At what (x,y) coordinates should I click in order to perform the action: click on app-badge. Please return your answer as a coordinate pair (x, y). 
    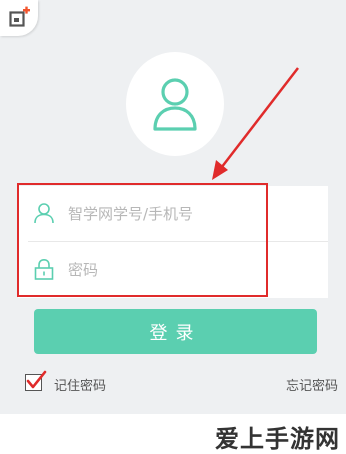
    Looking at the image, I should click on (19, 18).